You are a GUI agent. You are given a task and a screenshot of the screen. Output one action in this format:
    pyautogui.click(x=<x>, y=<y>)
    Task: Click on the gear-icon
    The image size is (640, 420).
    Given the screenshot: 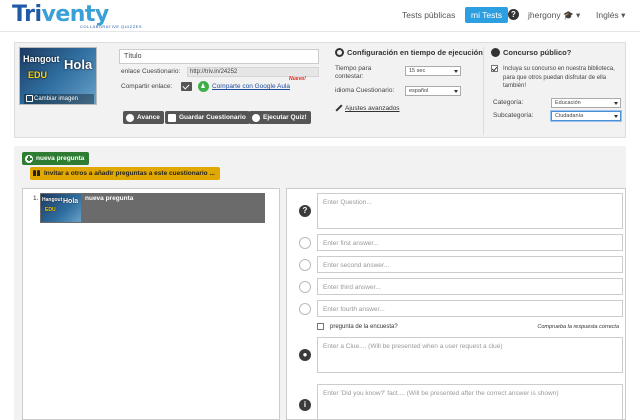 What is the action you would take?
    pyautogui.click(x=339, y=52)
    